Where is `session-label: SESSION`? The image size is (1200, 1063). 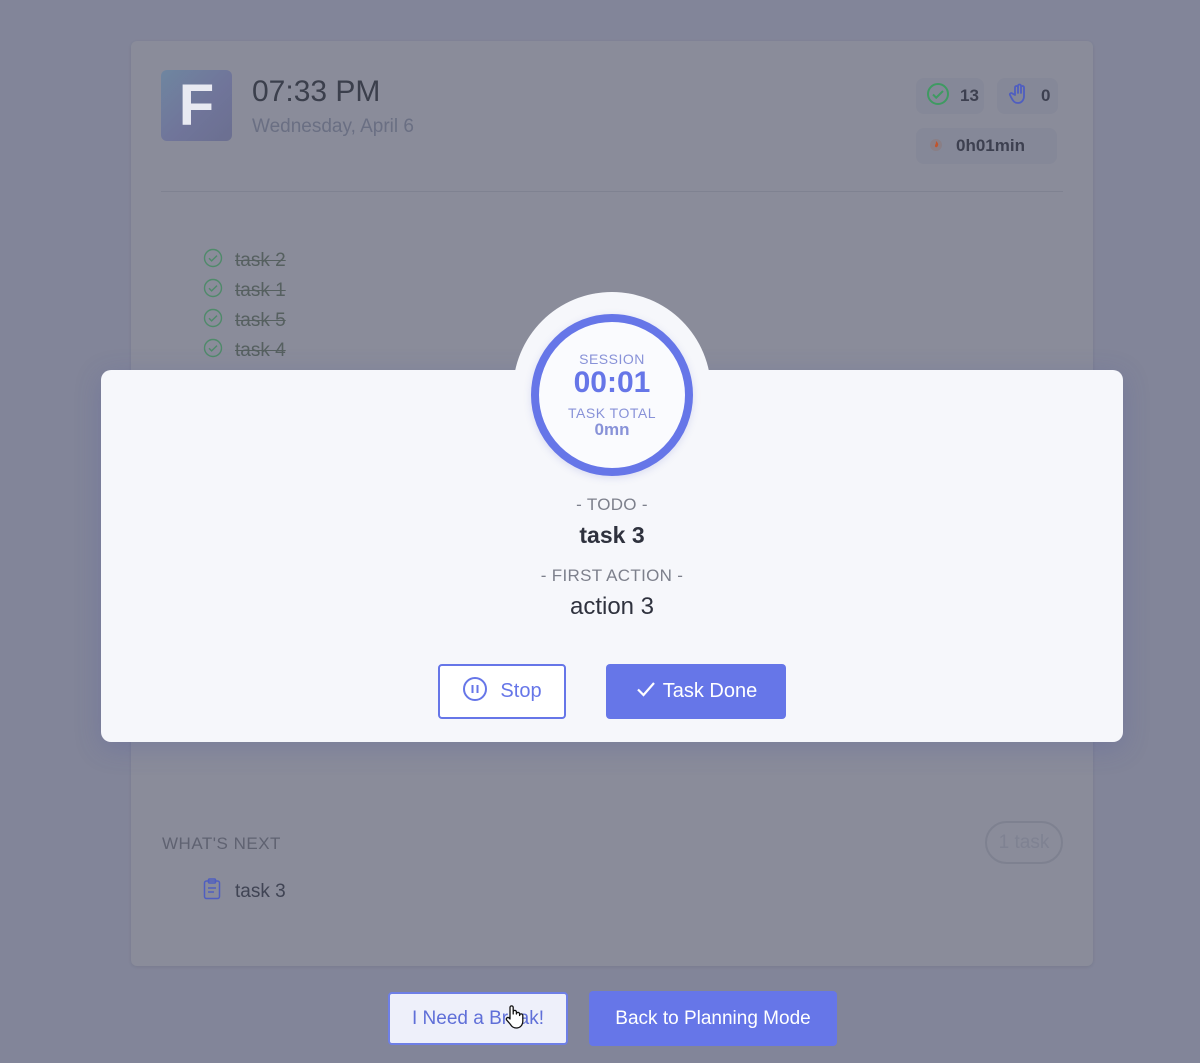 session-label: SESSION is located at coordinates (612, 359).